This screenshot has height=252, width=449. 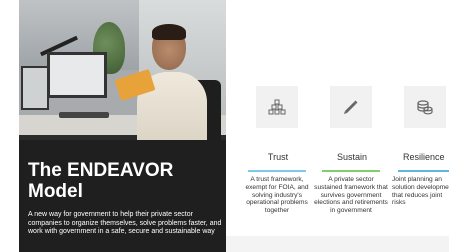 What do you see at coordinates (337, 244) in the screenshot?
I see `bottom-band` at bounding box center [337, 244].